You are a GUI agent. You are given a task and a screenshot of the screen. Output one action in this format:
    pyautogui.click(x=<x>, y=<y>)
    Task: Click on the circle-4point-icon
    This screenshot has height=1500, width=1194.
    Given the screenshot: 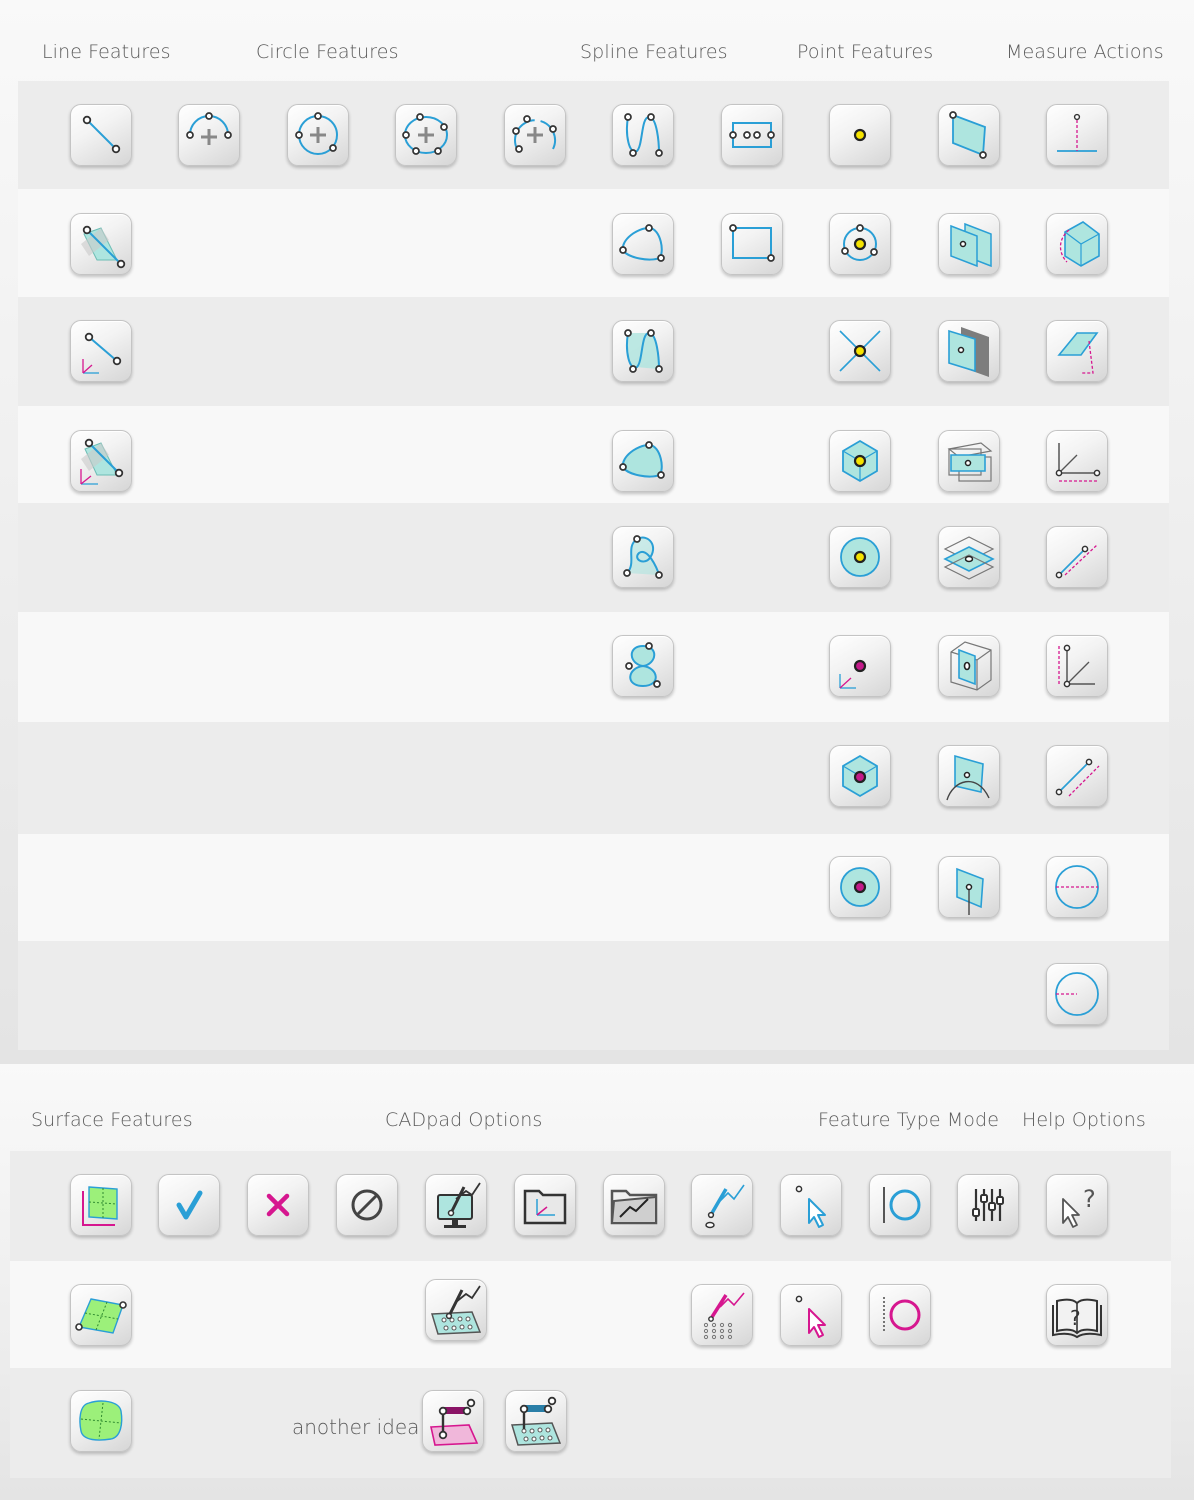 What is the action you would take?
    pyautogui.click(x=426, y=135)
    